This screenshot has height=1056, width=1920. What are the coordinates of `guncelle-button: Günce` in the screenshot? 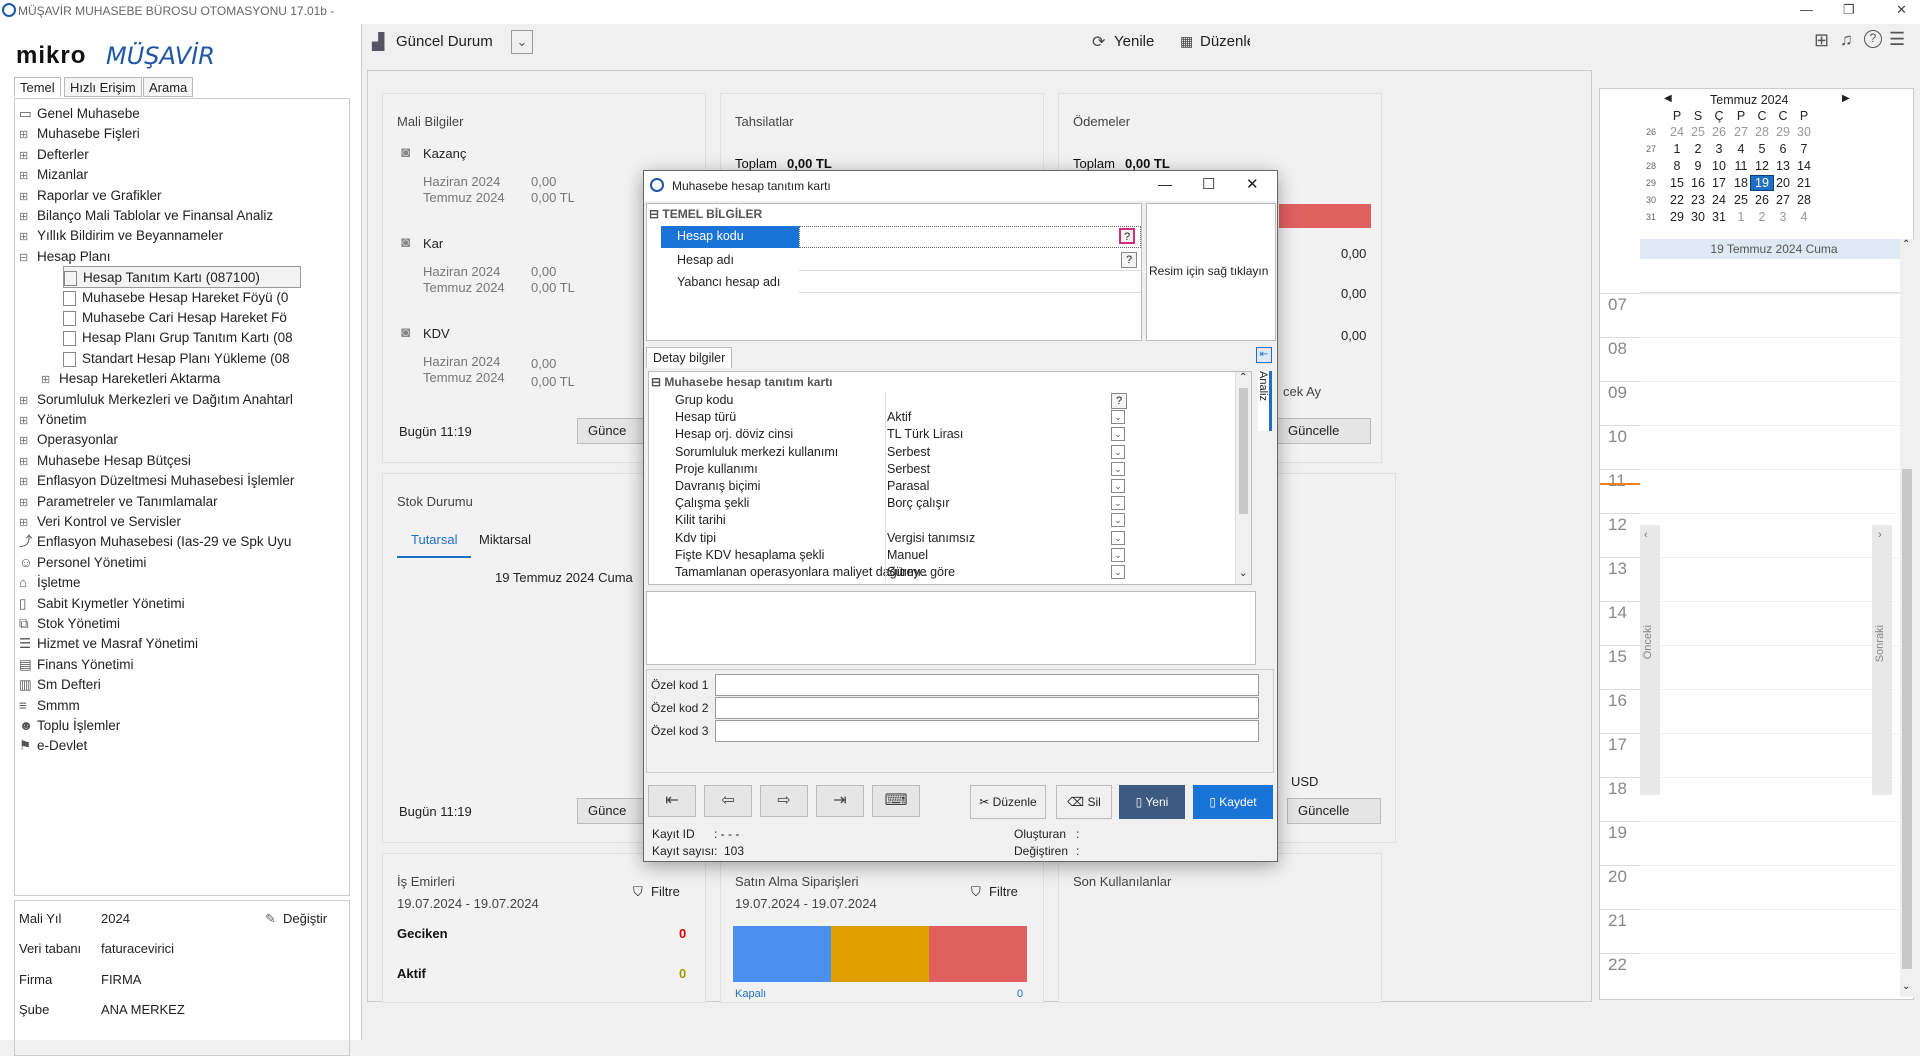 It's located at (612, 431).